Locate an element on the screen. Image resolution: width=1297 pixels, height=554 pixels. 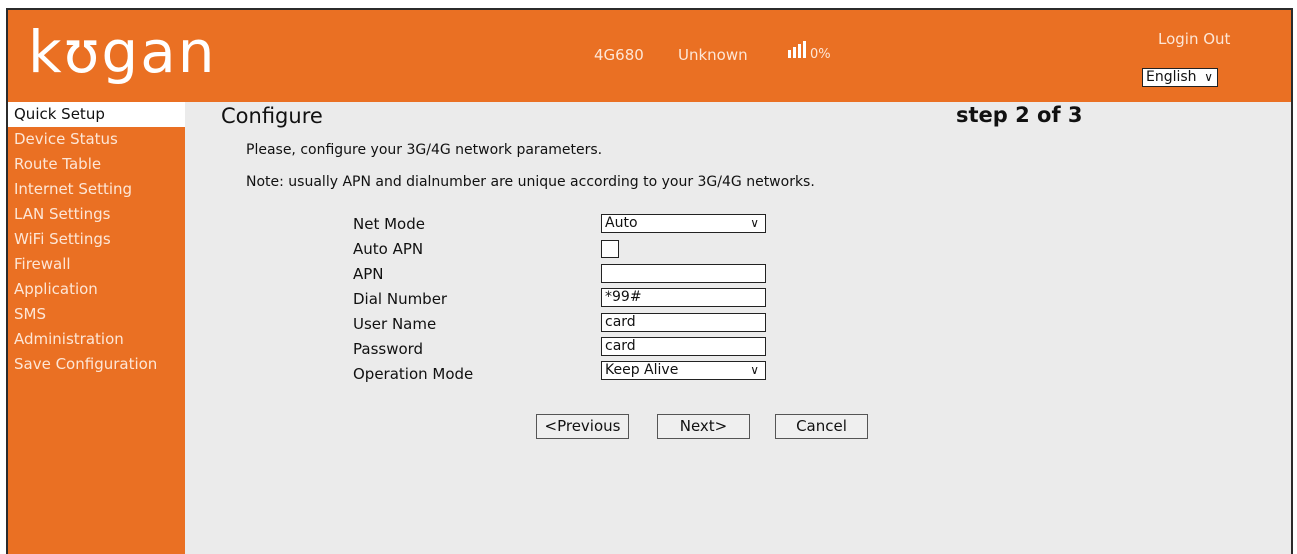
sidebar-item-internet-setting: Internet Setting is located at coordinates (96, 189).